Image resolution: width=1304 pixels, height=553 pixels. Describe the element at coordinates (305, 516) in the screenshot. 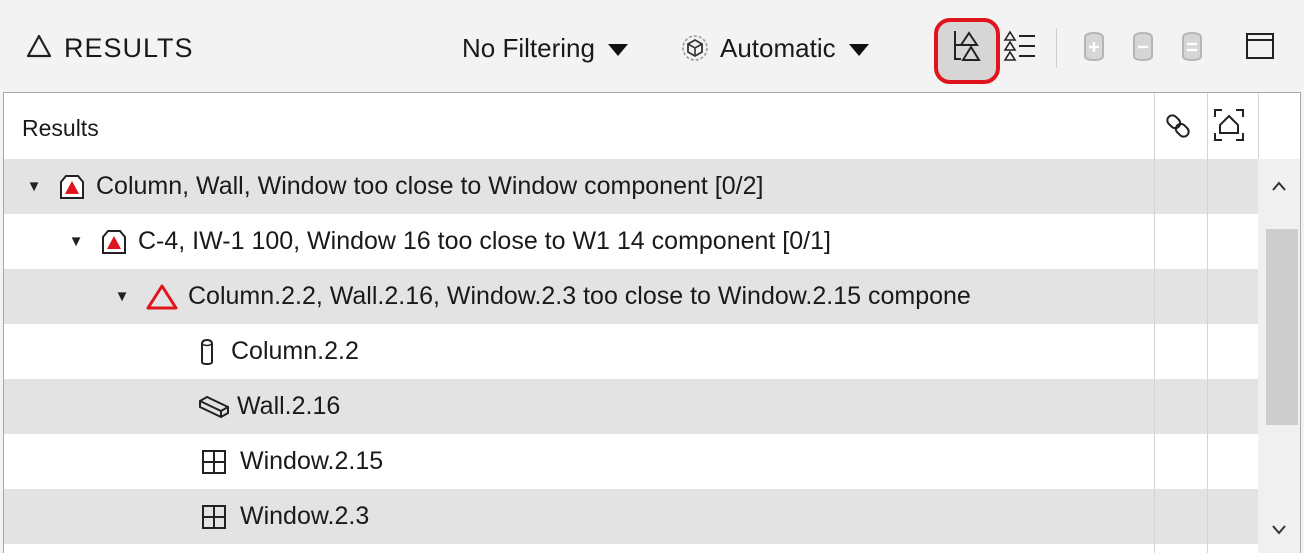

I see `row-text: Window.2.3` at that location.